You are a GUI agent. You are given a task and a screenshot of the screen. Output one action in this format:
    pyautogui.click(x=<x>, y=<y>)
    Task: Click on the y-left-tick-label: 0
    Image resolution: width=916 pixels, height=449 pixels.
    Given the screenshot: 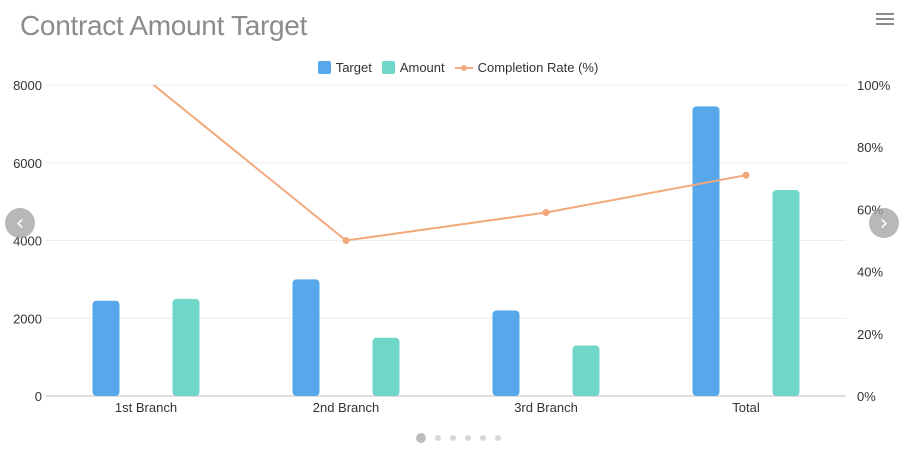 What is the action you would take?
    pyautogui.click(x=38, y=396)
    